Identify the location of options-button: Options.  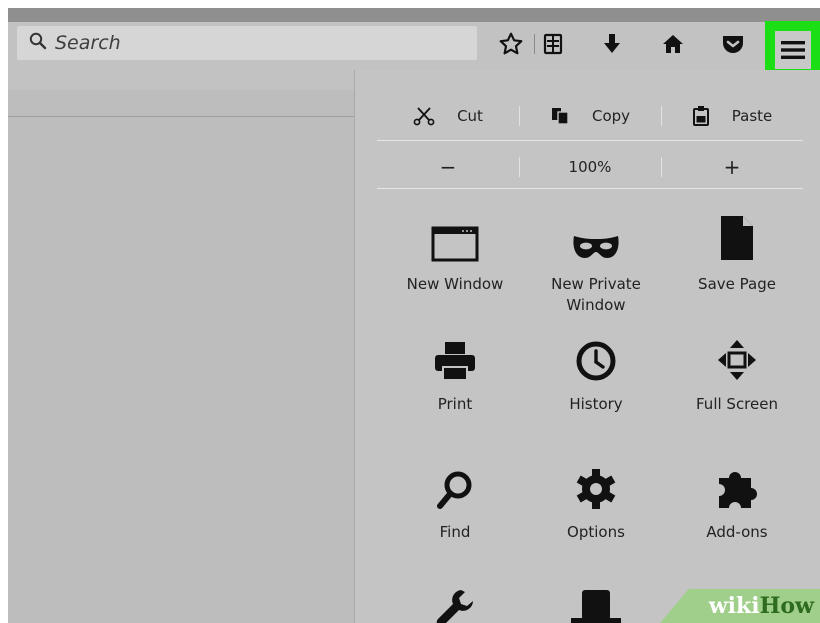
(596, 501).